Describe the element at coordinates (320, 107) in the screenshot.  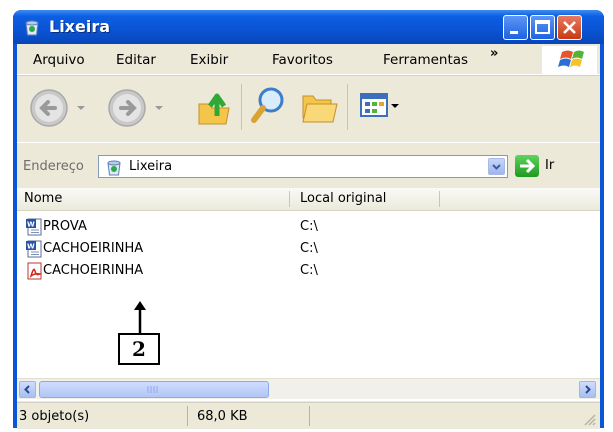
I see `folders-button` at that location.